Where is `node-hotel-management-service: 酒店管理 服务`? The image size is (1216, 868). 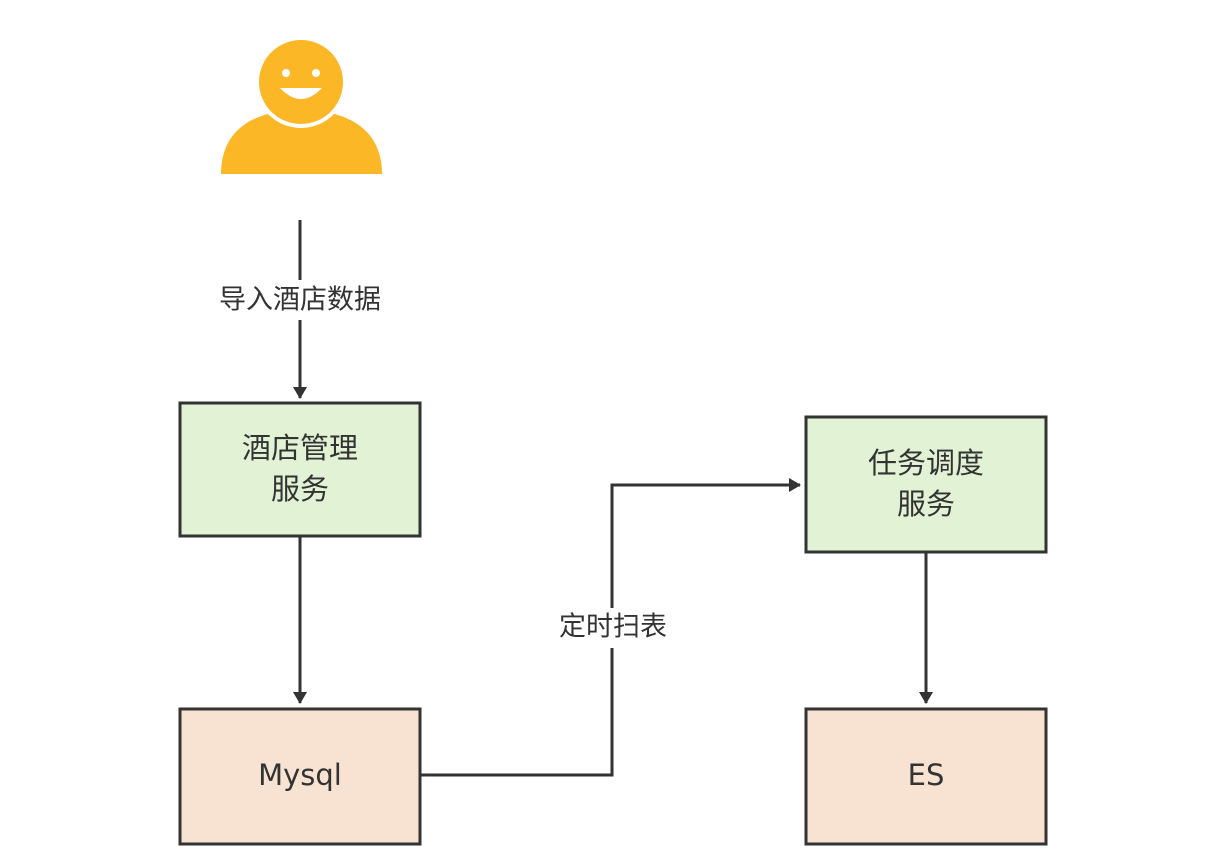
node-hotel-management-service: 酒店管理 服务 is located at coordinates (300, 469).